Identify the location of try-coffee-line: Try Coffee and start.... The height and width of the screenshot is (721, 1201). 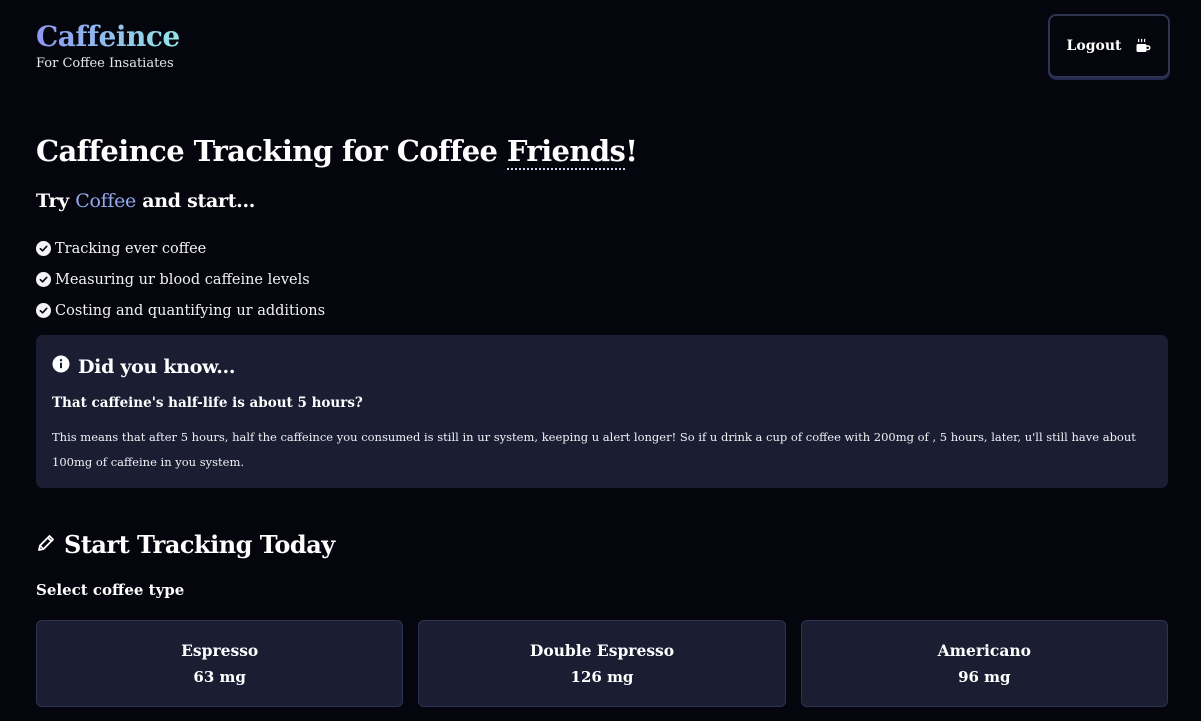
(145, 201).